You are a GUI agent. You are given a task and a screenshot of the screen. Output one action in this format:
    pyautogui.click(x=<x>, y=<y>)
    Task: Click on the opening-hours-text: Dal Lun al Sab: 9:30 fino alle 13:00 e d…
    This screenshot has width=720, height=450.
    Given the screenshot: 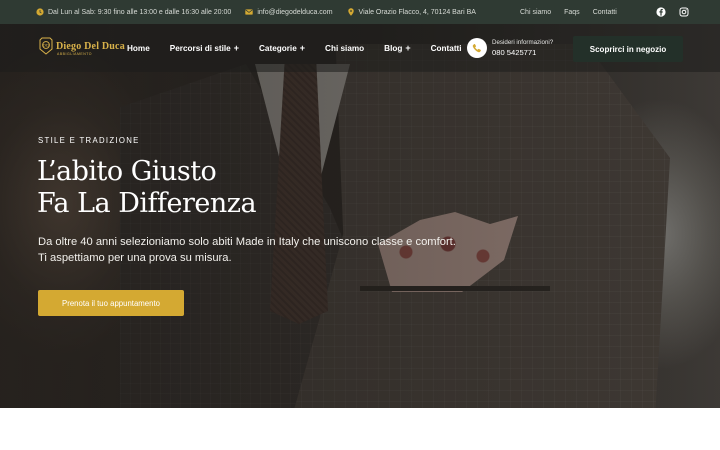 What is the action you would take?
    pyautogui.click(x=140, y=12)
    